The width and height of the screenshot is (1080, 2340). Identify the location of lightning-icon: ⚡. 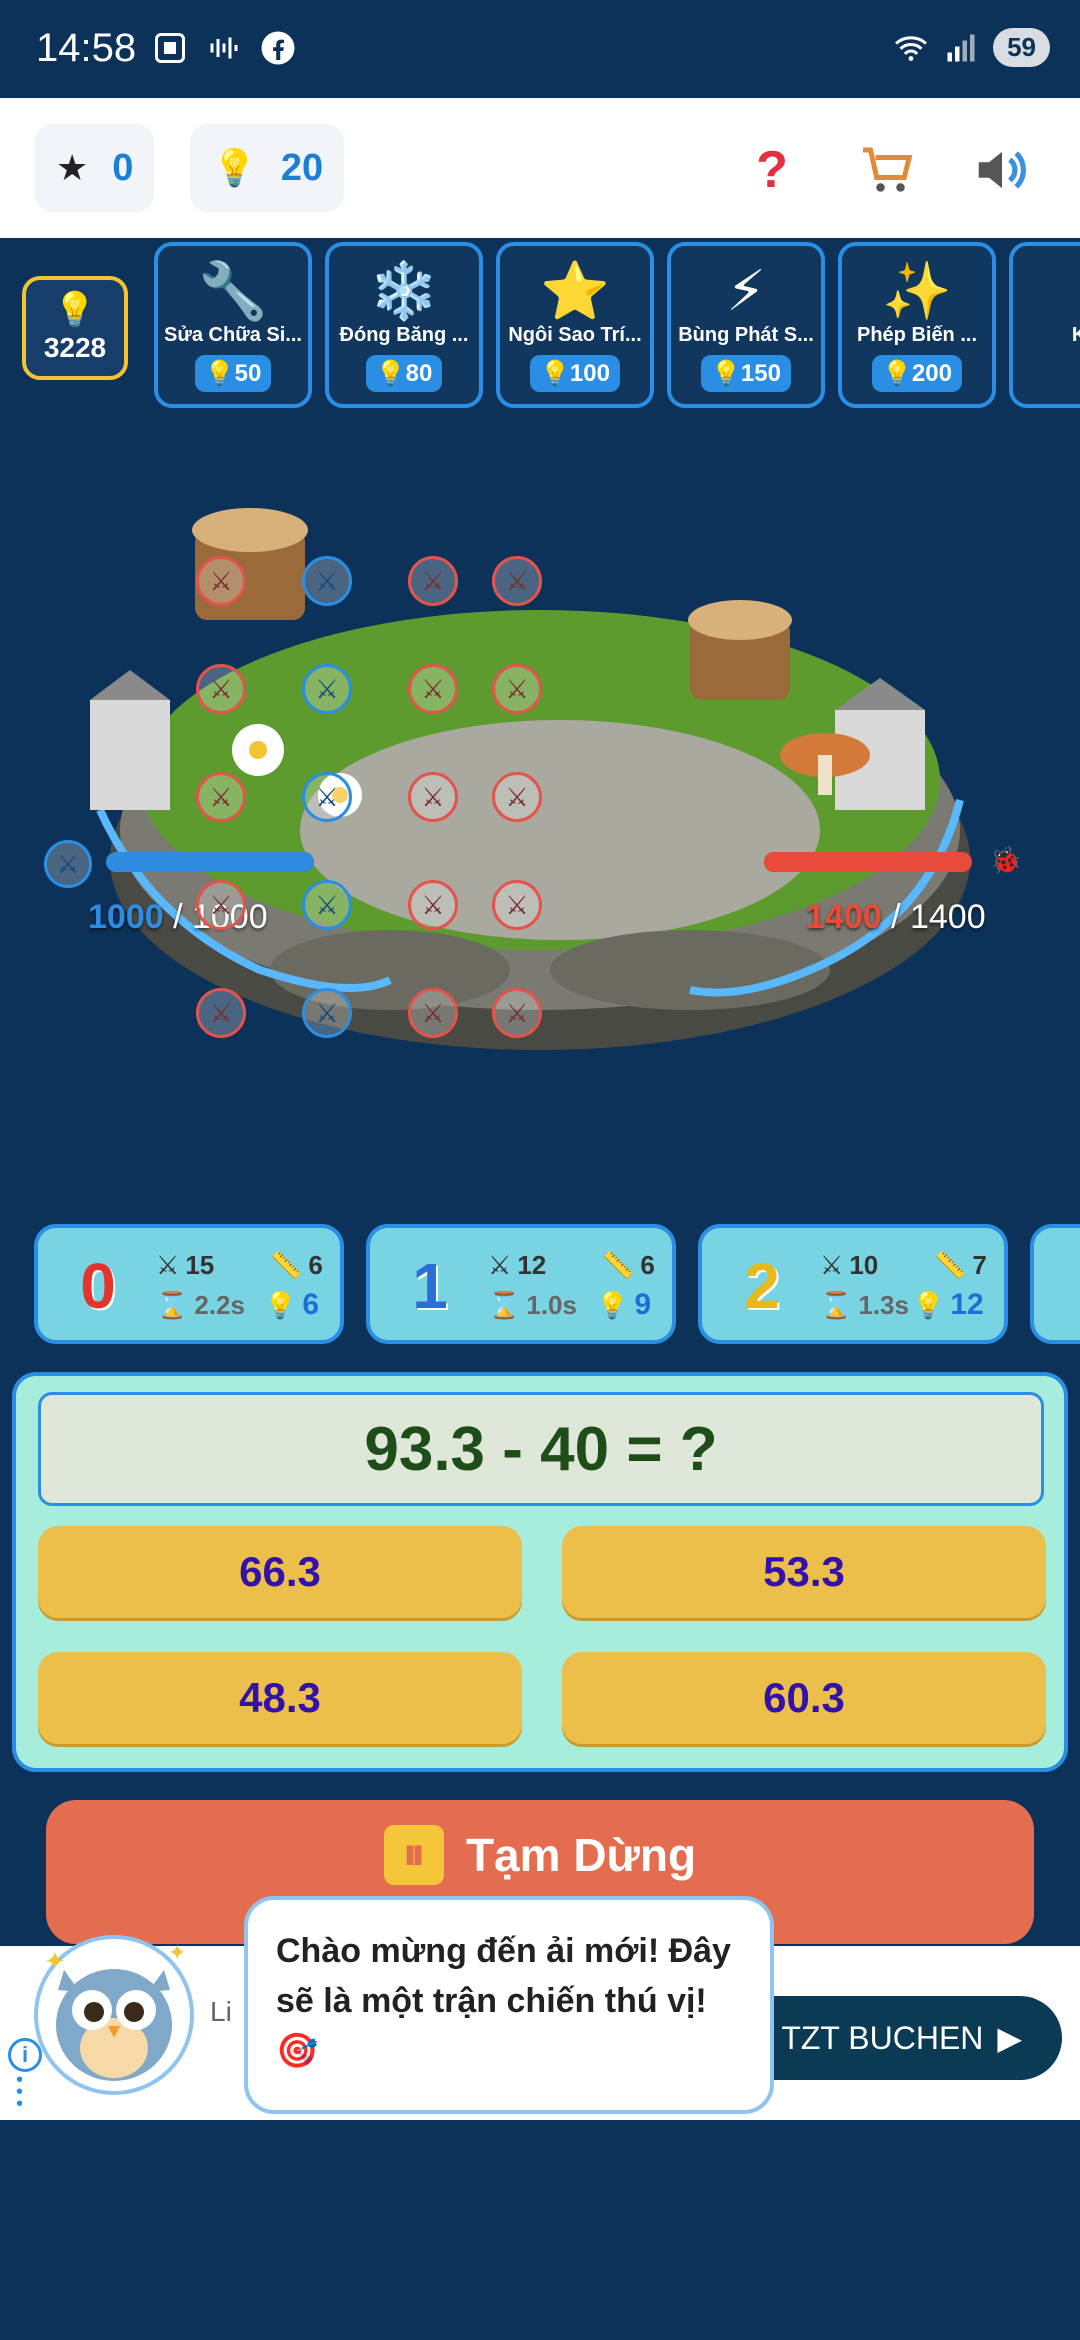
(746, 290).